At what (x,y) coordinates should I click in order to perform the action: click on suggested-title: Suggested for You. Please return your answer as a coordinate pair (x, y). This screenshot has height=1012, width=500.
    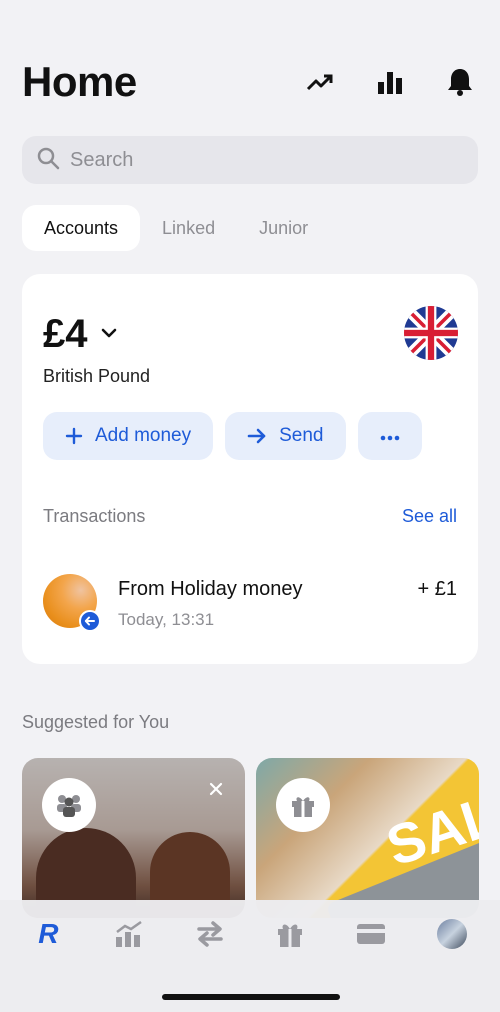
    Looking at the image, I should click on (96, 722).